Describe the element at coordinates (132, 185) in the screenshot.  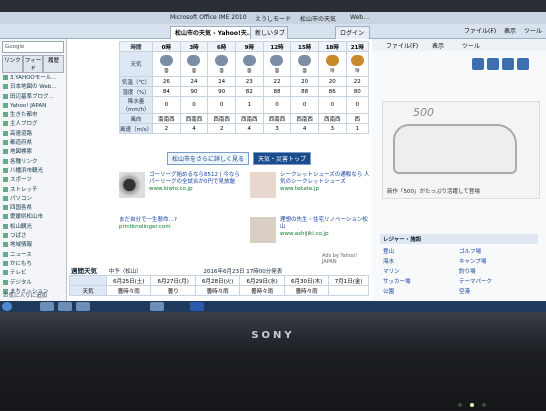
I see `ad-thumbnail` at that location.